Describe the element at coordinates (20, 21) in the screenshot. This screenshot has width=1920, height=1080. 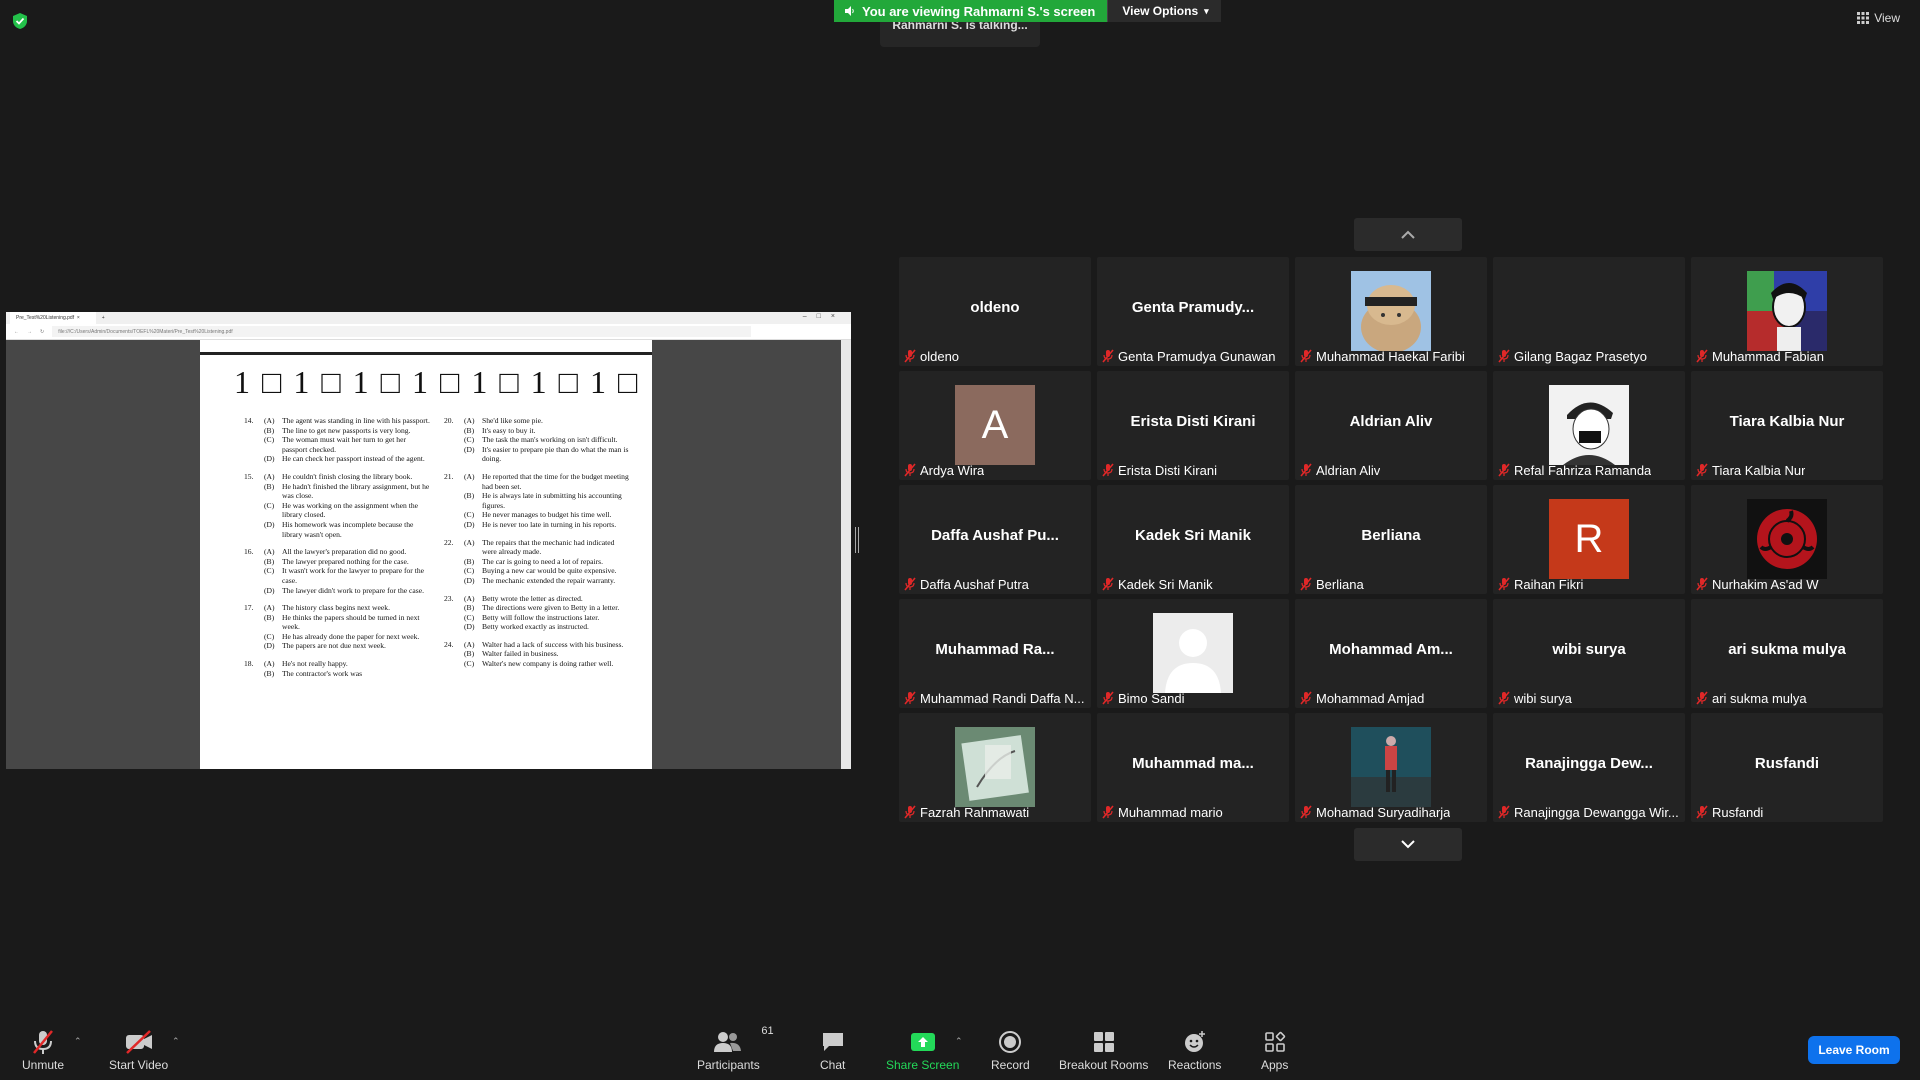
I see `encryption-shield-icon` at that location.